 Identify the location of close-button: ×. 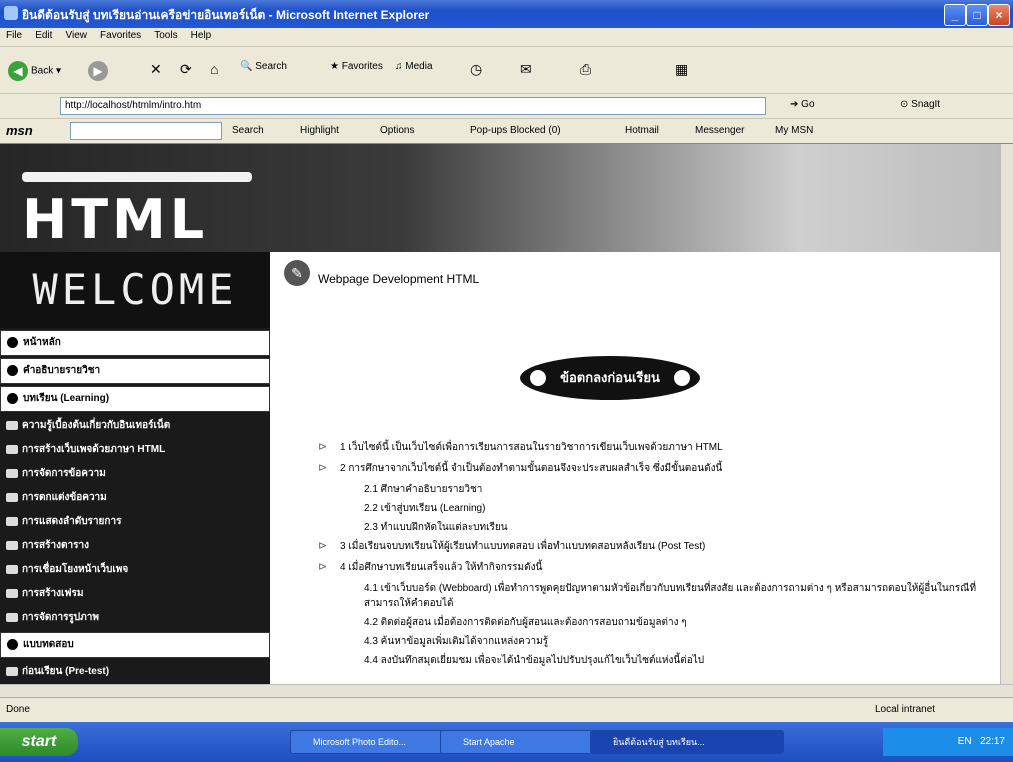
(999, 15).